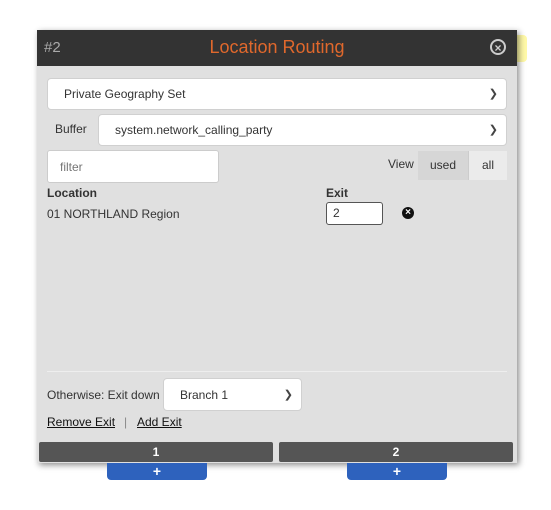 This screenshot has width=551, height=510. I want to click on panel-title: Location Routing, so click(277, 47).